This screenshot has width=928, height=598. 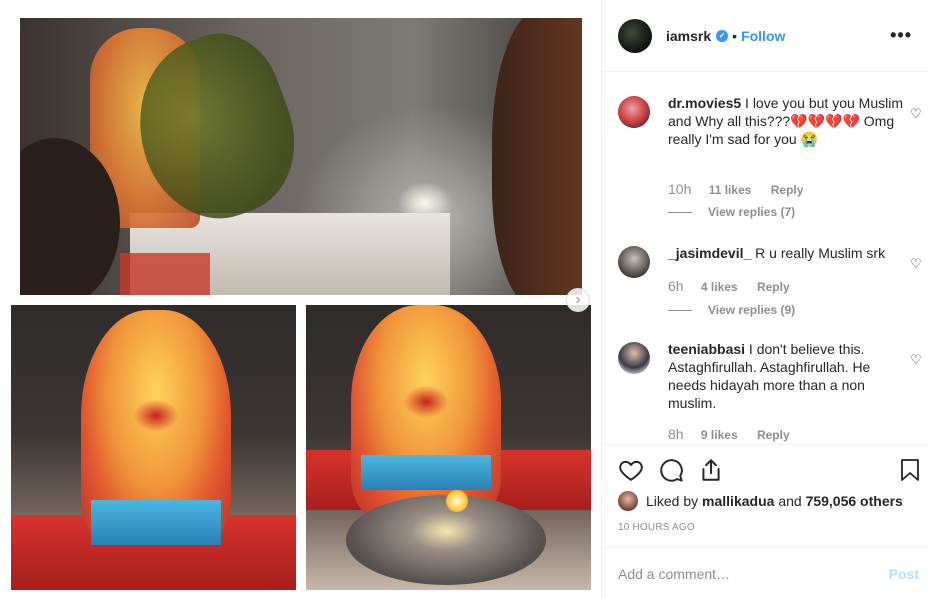 What do you see at coordinates (901, 35) in the screenshot?
I see `more-options-icon: •••` at bounding box center [901, 35].